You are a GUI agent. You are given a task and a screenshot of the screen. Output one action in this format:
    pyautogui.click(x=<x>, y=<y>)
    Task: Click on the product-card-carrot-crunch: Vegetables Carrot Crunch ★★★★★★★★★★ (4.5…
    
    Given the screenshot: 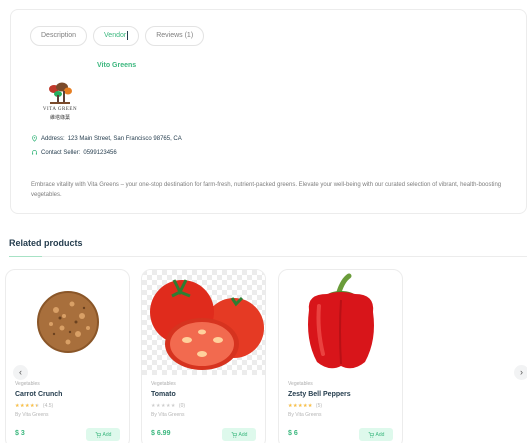 What is the action you would take?
    pyautogui.click(x=67, y=356)
    